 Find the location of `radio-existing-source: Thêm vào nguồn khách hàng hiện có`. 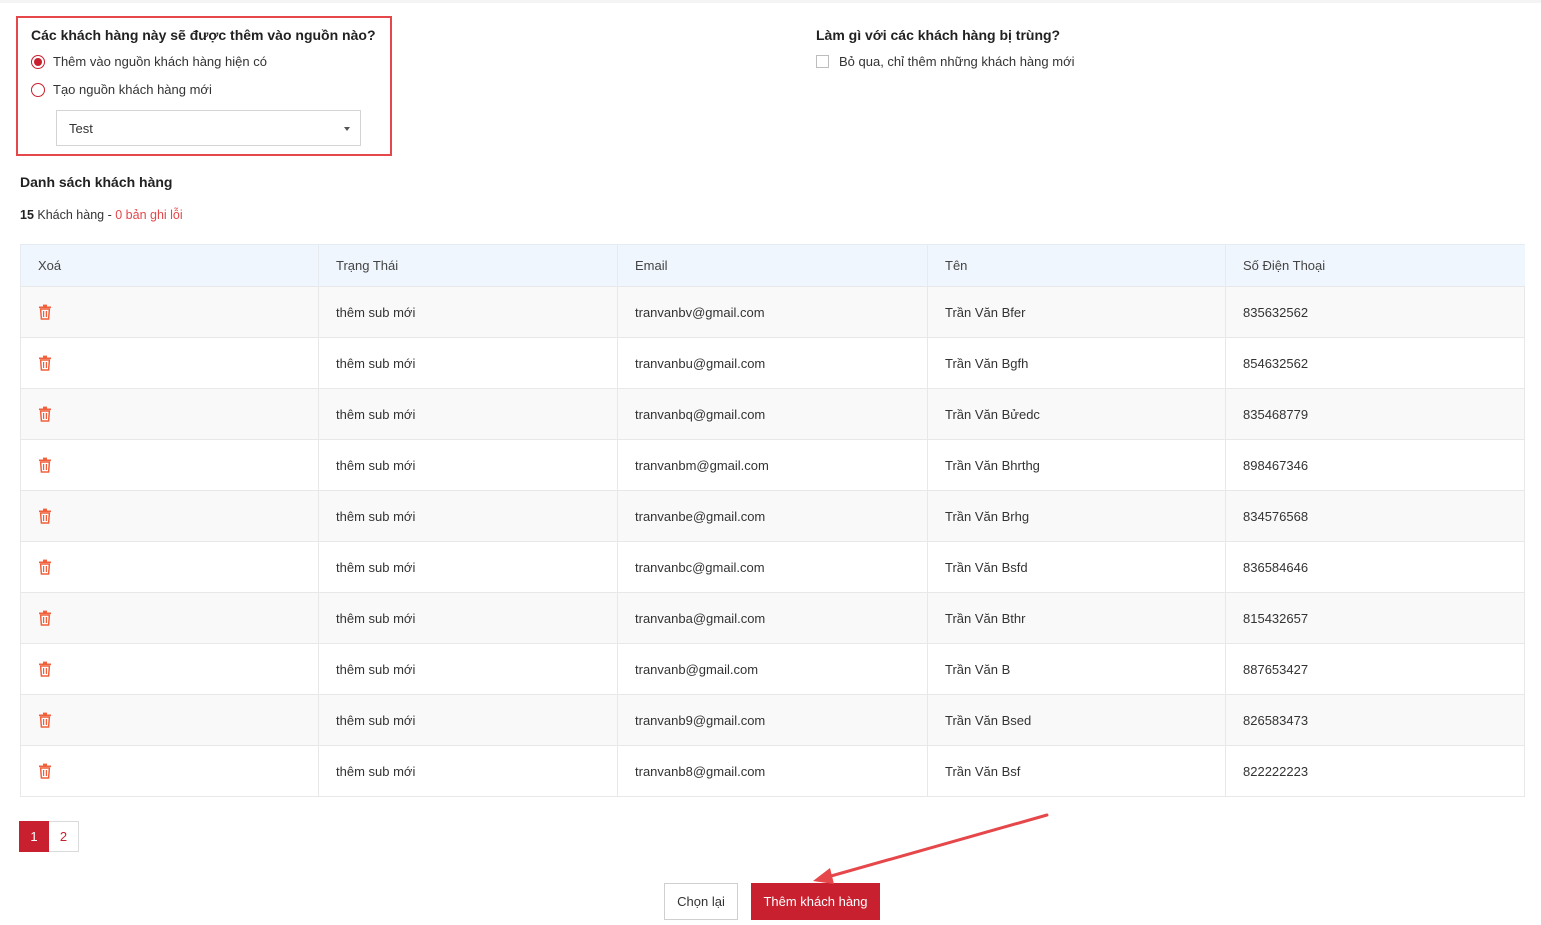

radio-existing-source: Thêm vào nguồn khách hàng hiện có is located at coordinates (149, 61).